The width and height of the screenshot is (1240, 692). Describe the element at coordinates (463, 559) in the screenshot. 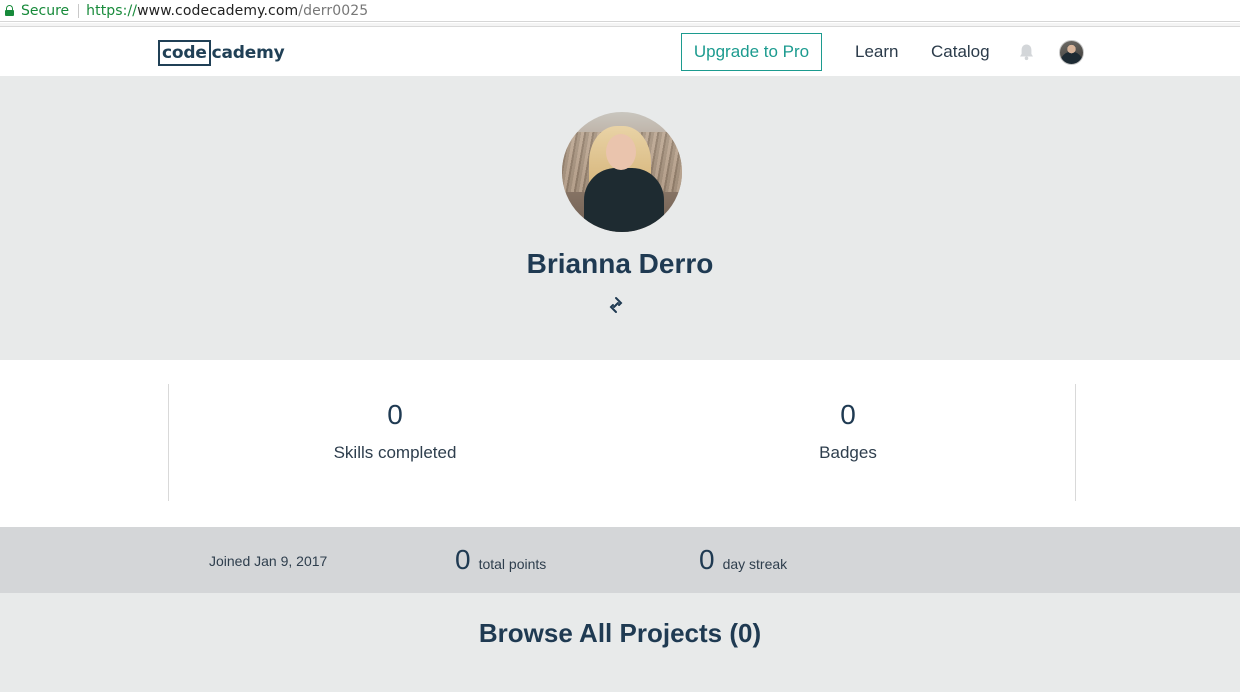

I see `total-points-value: 0` at that location.